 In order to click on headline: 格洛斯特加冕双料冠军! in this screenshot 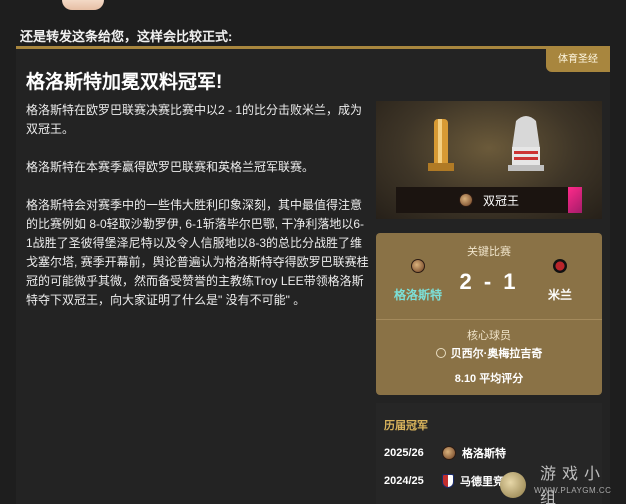, I will do `click(124, 82)`.